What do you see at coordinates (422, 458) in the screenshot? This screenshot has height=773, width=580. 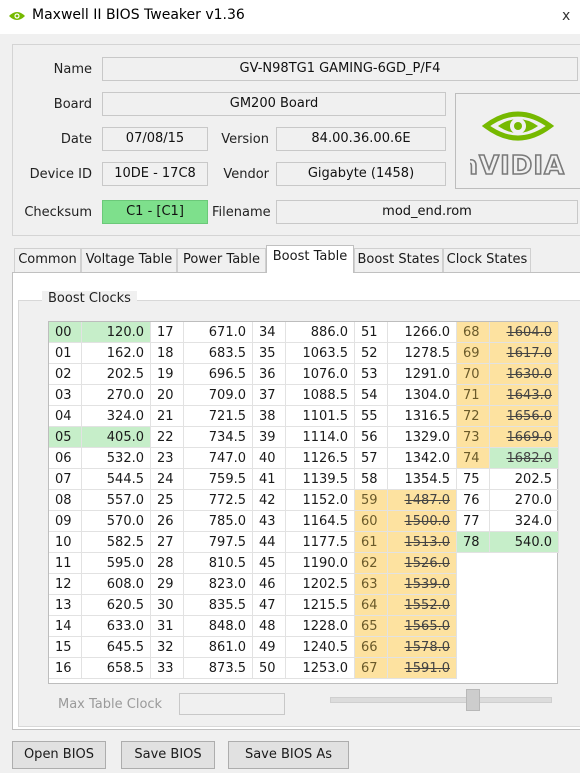 I see `boost-entry-clock: 1342.0` at bounding box center [422, 458].